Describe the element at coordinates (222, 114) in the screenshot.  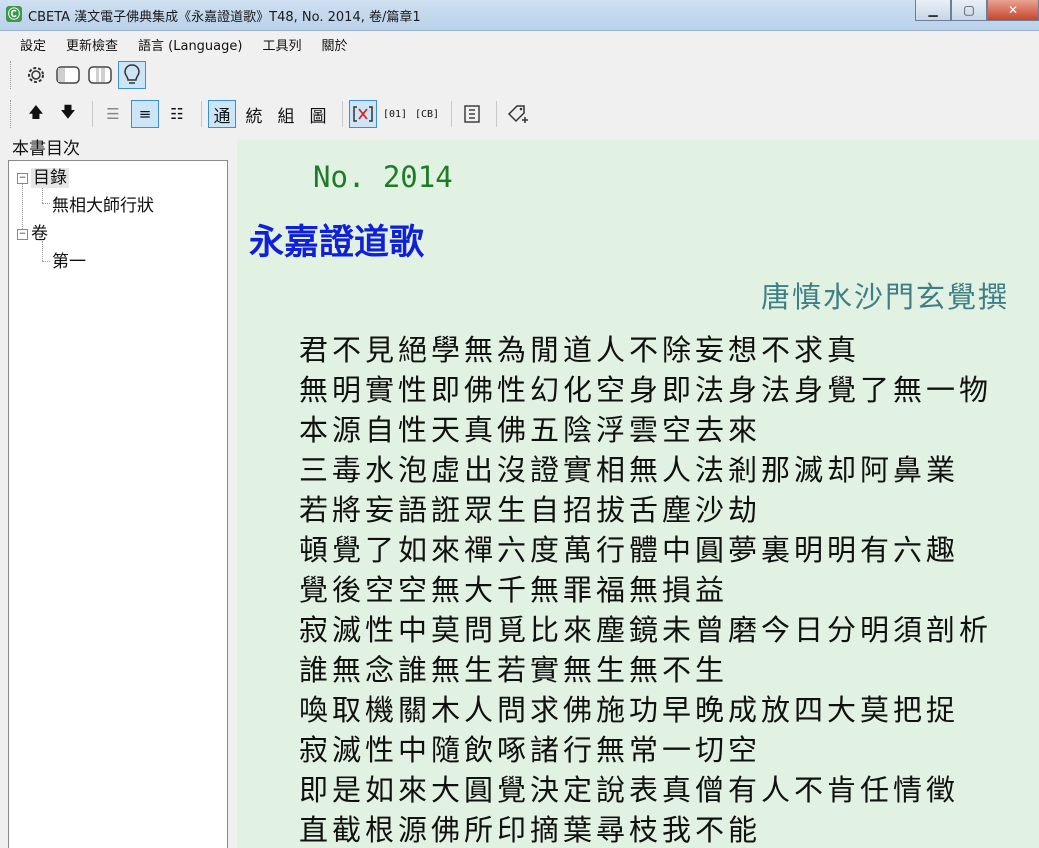
I see `mode-tong-button: 通` at that location.